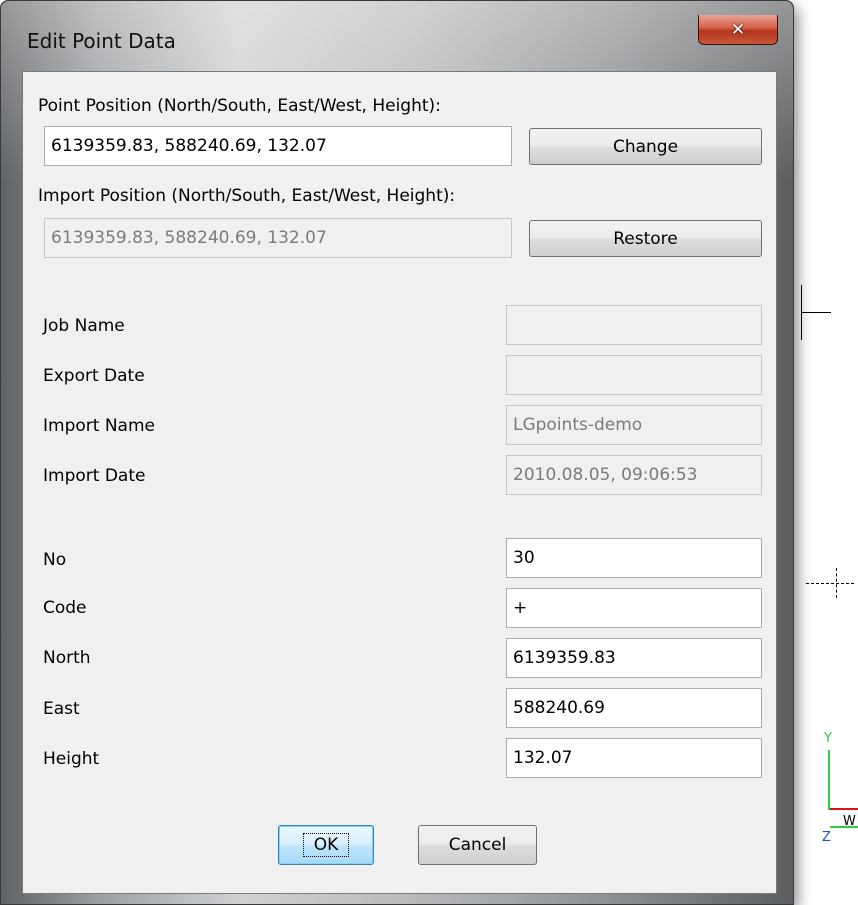 The height and width of the screenshot is (905, 858). What do you see at coordinates (634, 608) in the screenshot?
I see `code-input: +` at bounding box center [634, 608].